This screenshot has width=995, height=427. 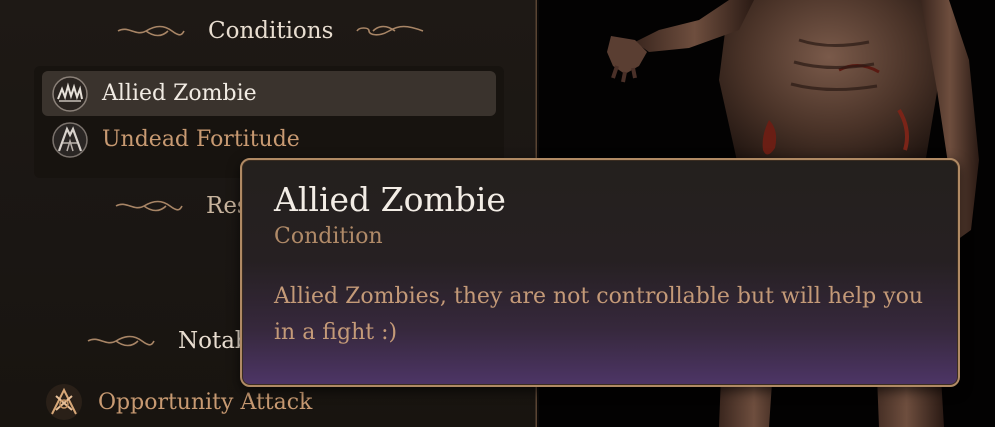 I want to click on condition-item-undead-fortitude: Undead Fortitude, so click(x=269, y=139).